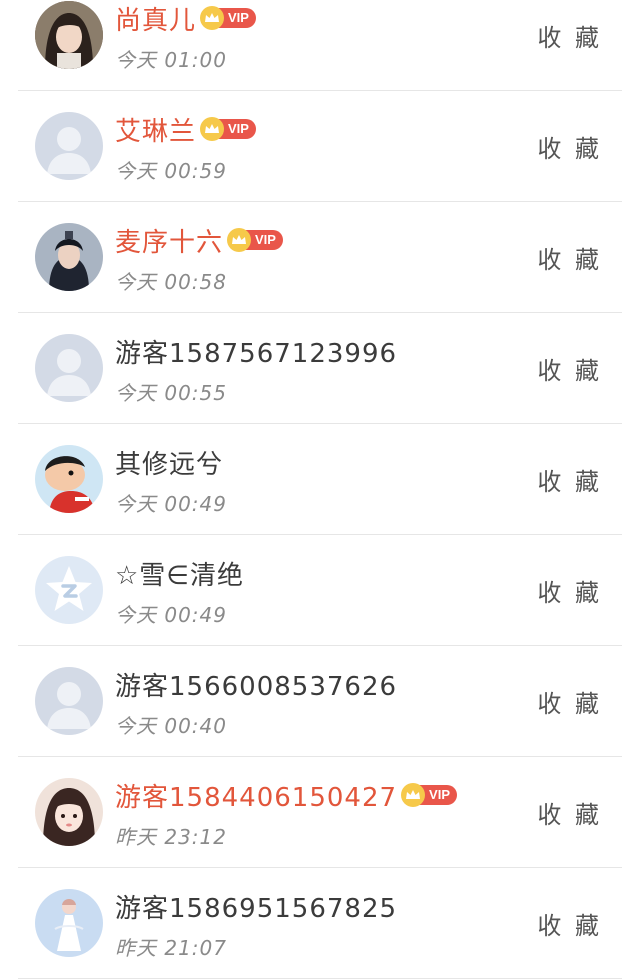 The height and width of the screenshot is (979, 640). I want to click on list-item: 游客1566008537626 今天 00:40 收 藏, so click(320, 701).